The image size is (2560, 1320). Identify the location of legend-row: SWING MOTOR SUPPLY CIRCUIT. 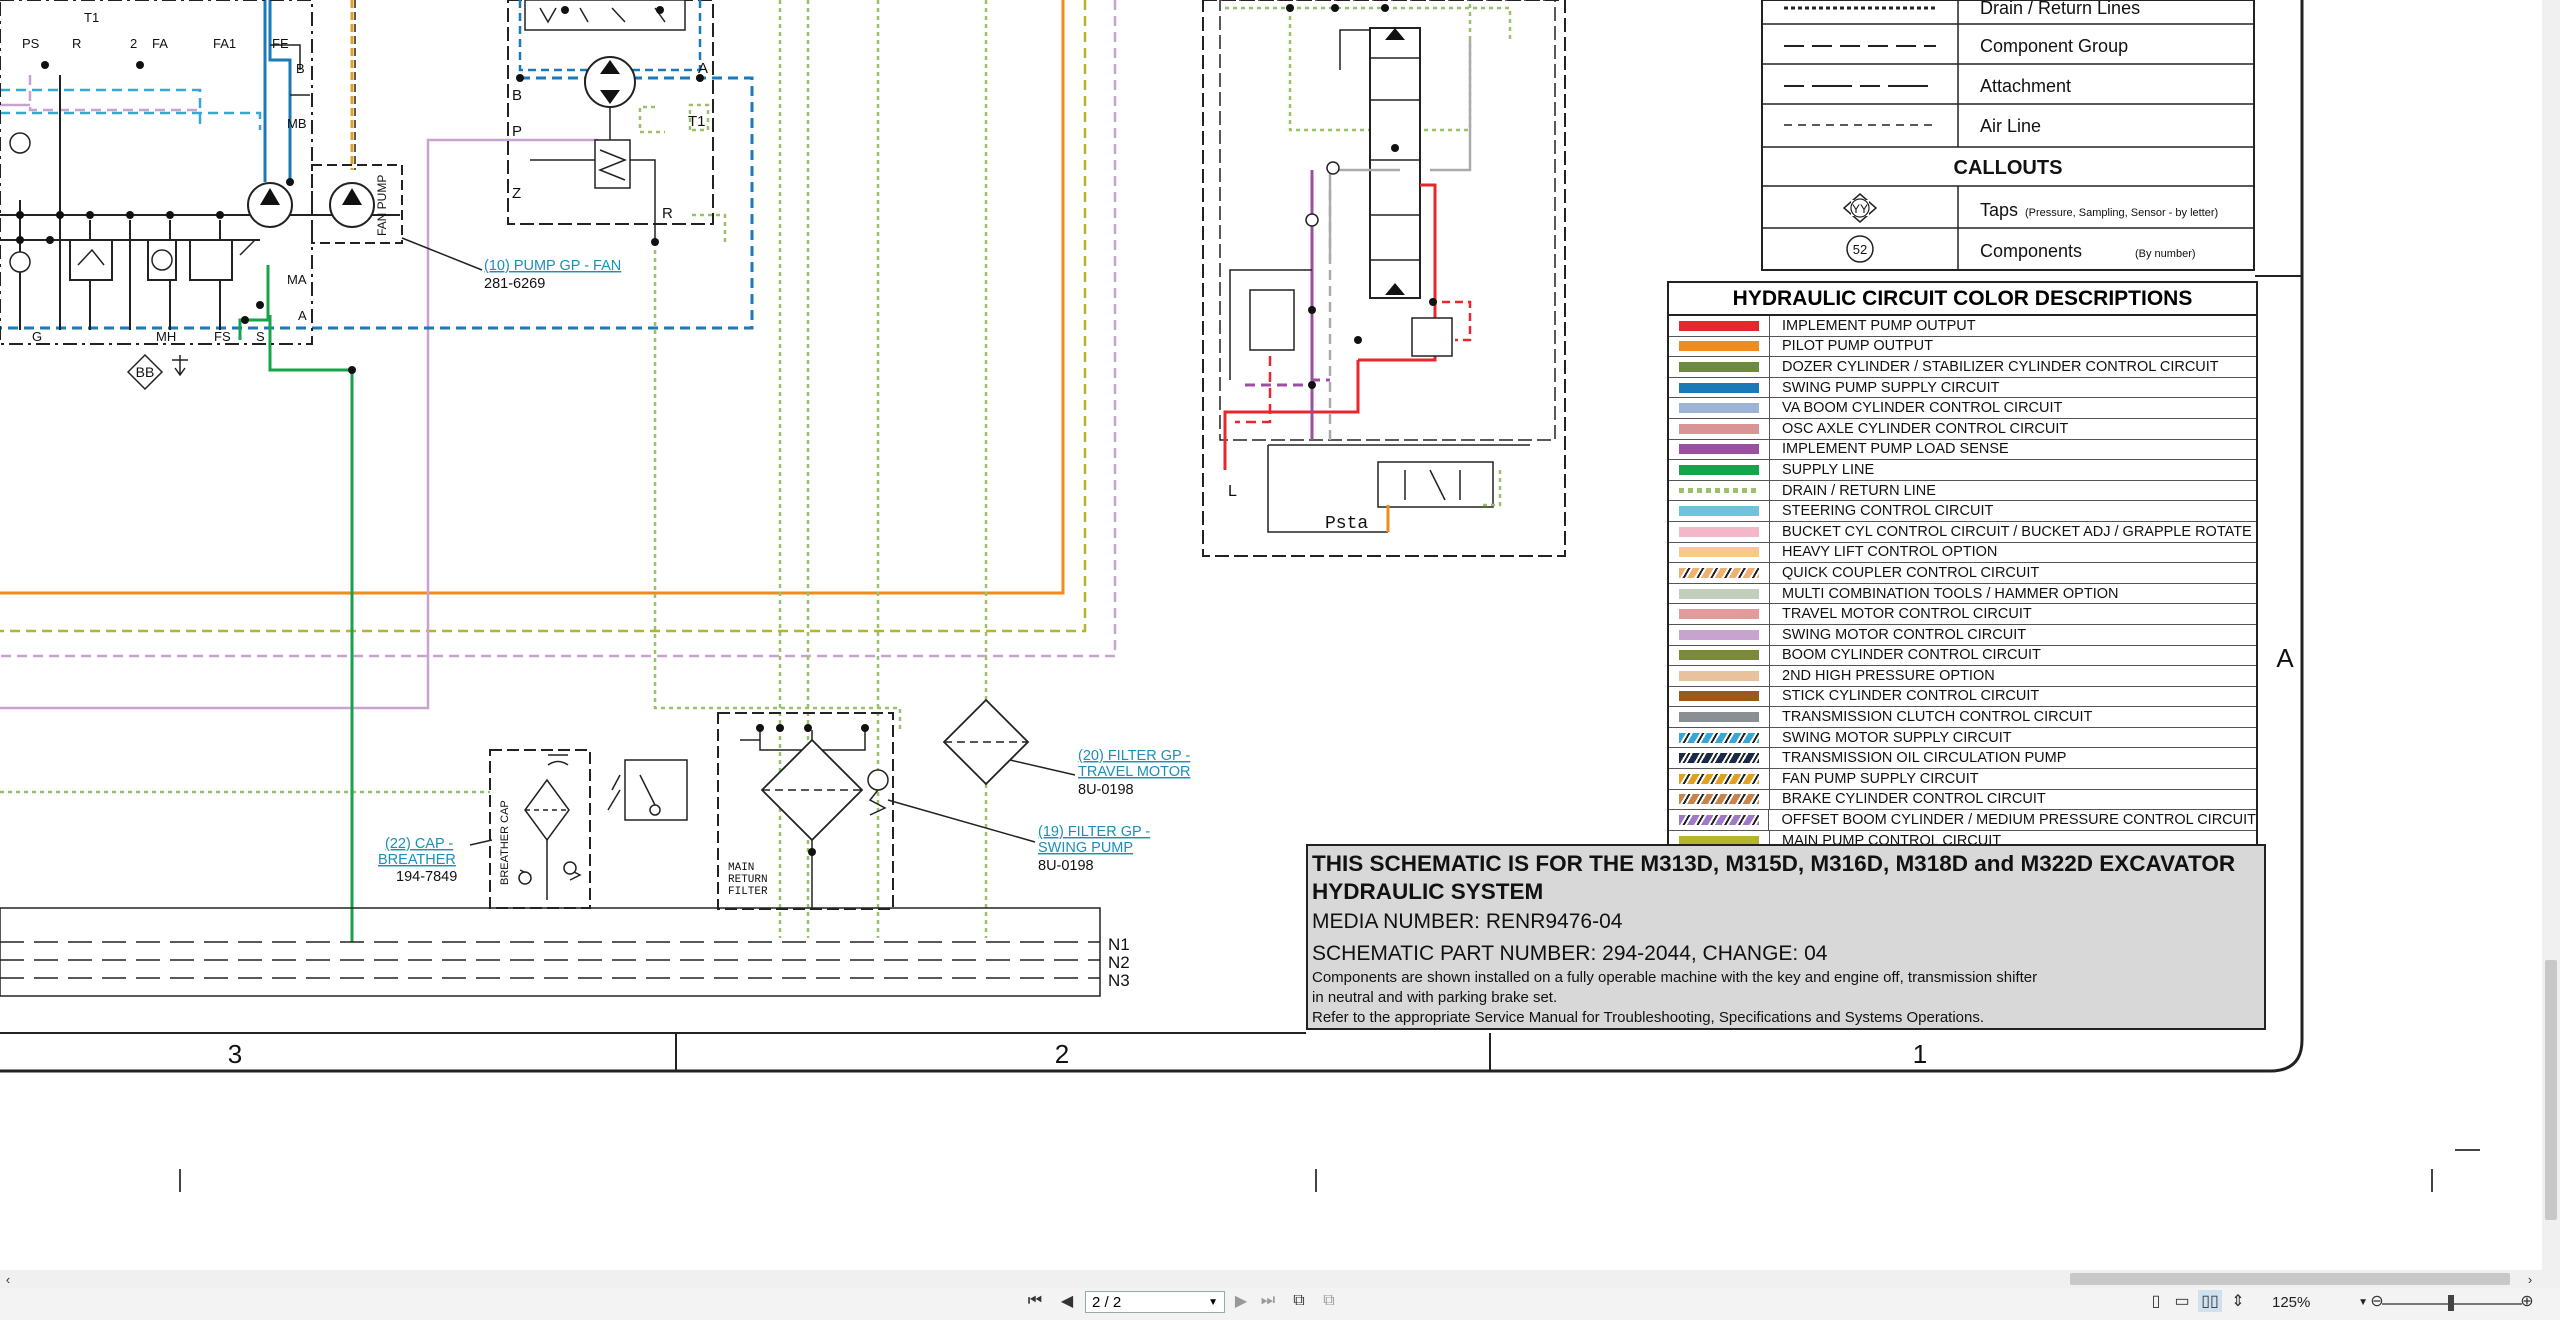
(1962, 738).